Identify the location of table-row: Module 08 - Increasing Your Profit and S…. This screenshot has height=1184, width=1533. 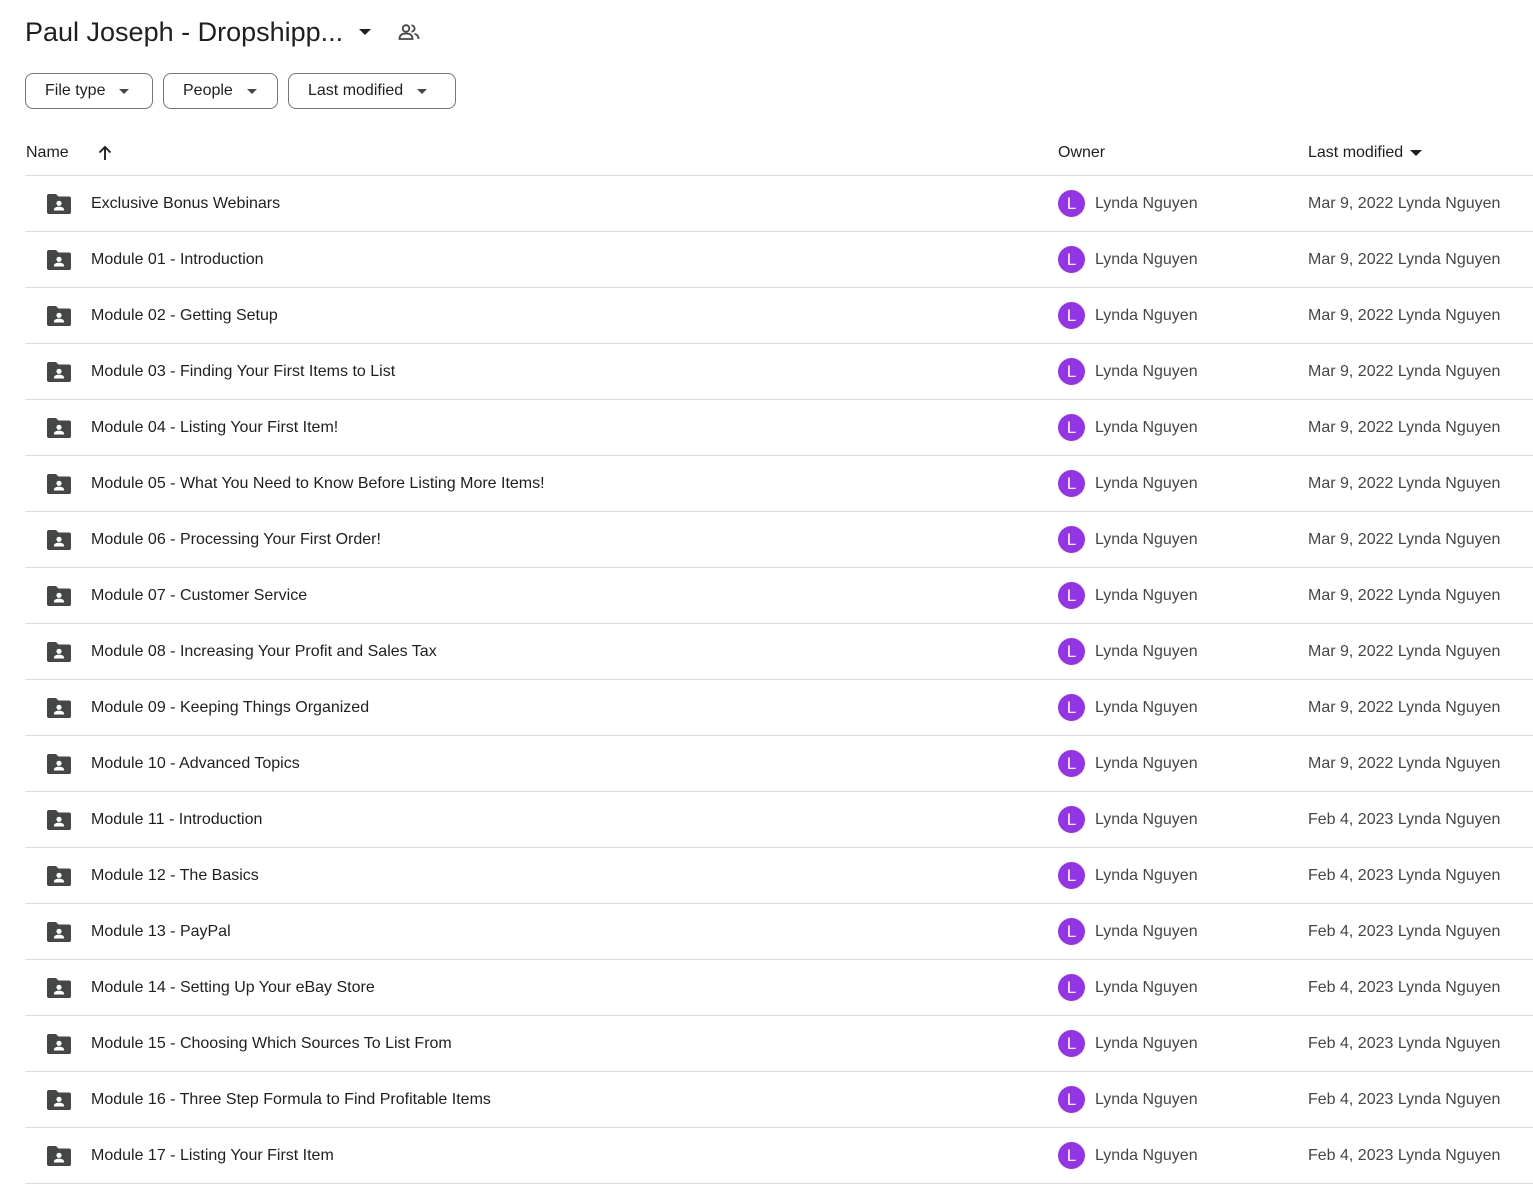
(779, 652).